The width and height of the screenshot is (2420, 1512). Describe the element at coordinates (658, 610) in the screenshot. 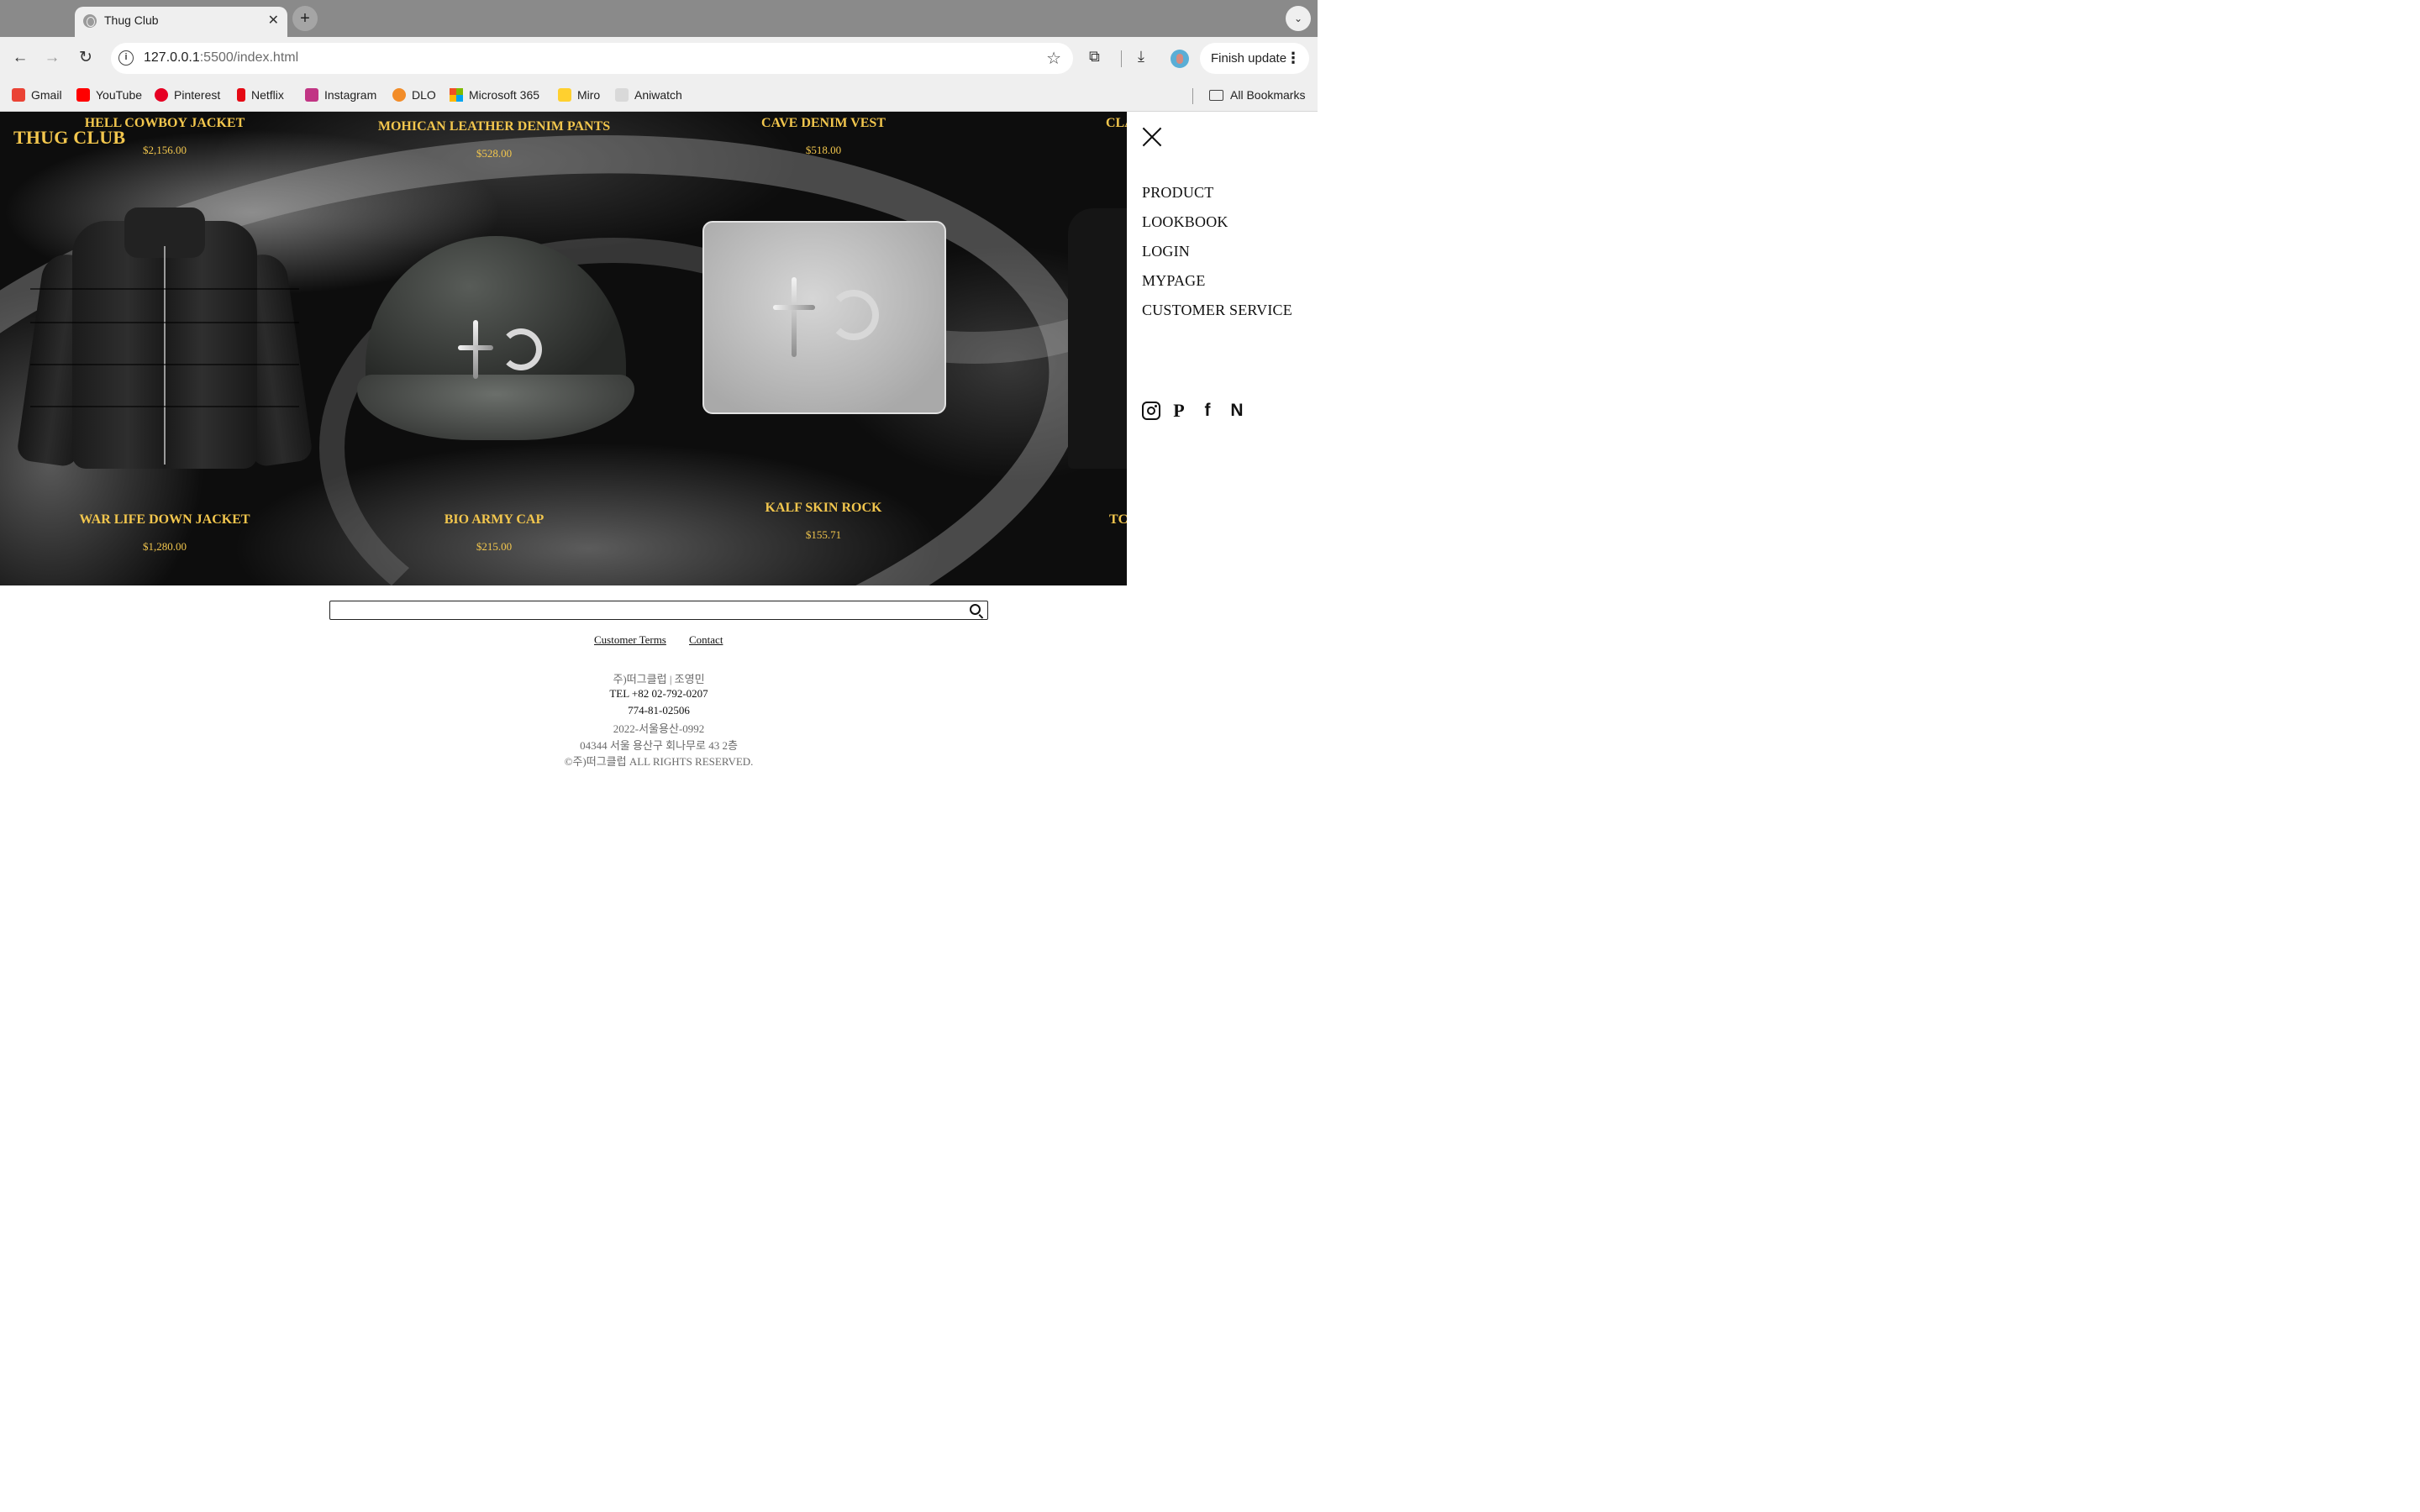

I see `search-input` at that location.